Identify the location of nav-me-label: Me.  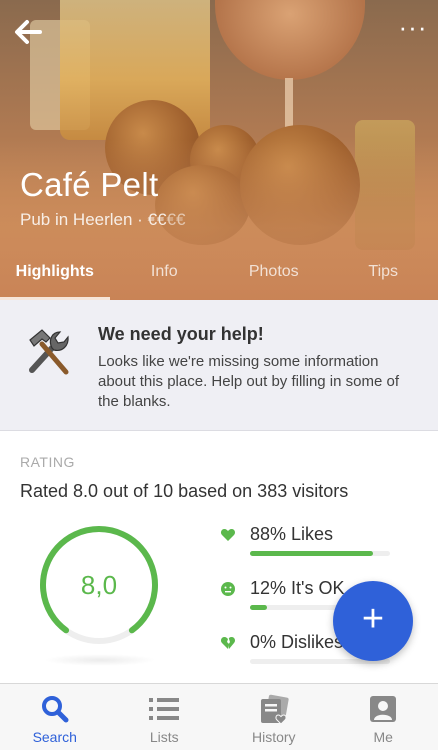
(383, 737).